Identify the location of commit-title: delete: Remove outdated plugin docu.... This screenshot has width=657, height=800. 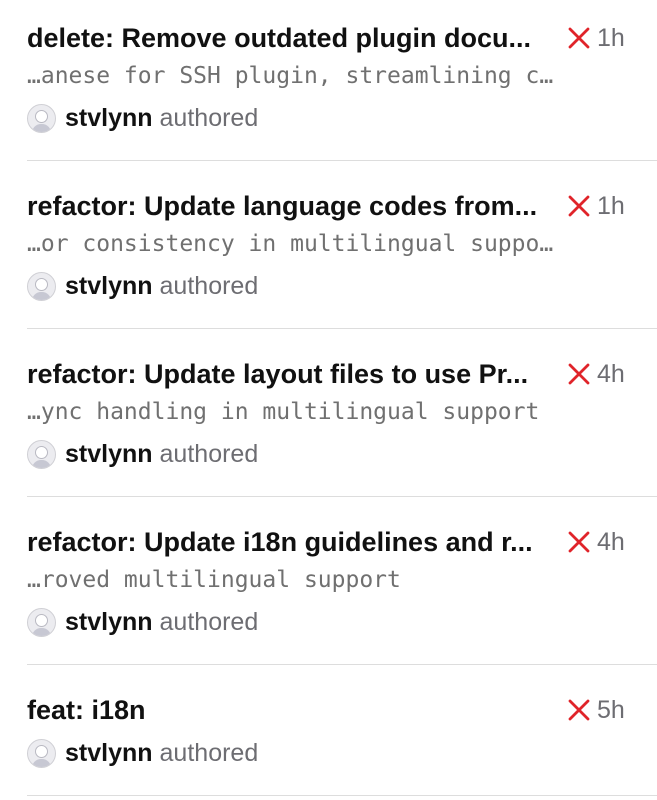
(279, 38).